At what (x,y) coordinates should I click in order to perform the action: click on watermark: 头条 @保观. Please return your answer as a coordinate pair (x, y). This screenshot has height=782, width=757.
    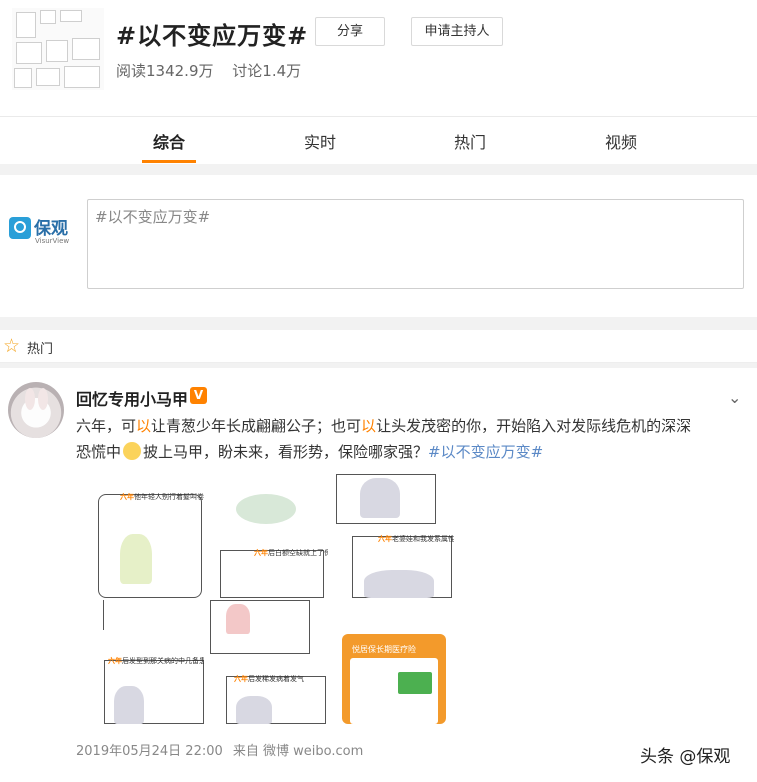
    Looking at the image, I should click on (685, 757).